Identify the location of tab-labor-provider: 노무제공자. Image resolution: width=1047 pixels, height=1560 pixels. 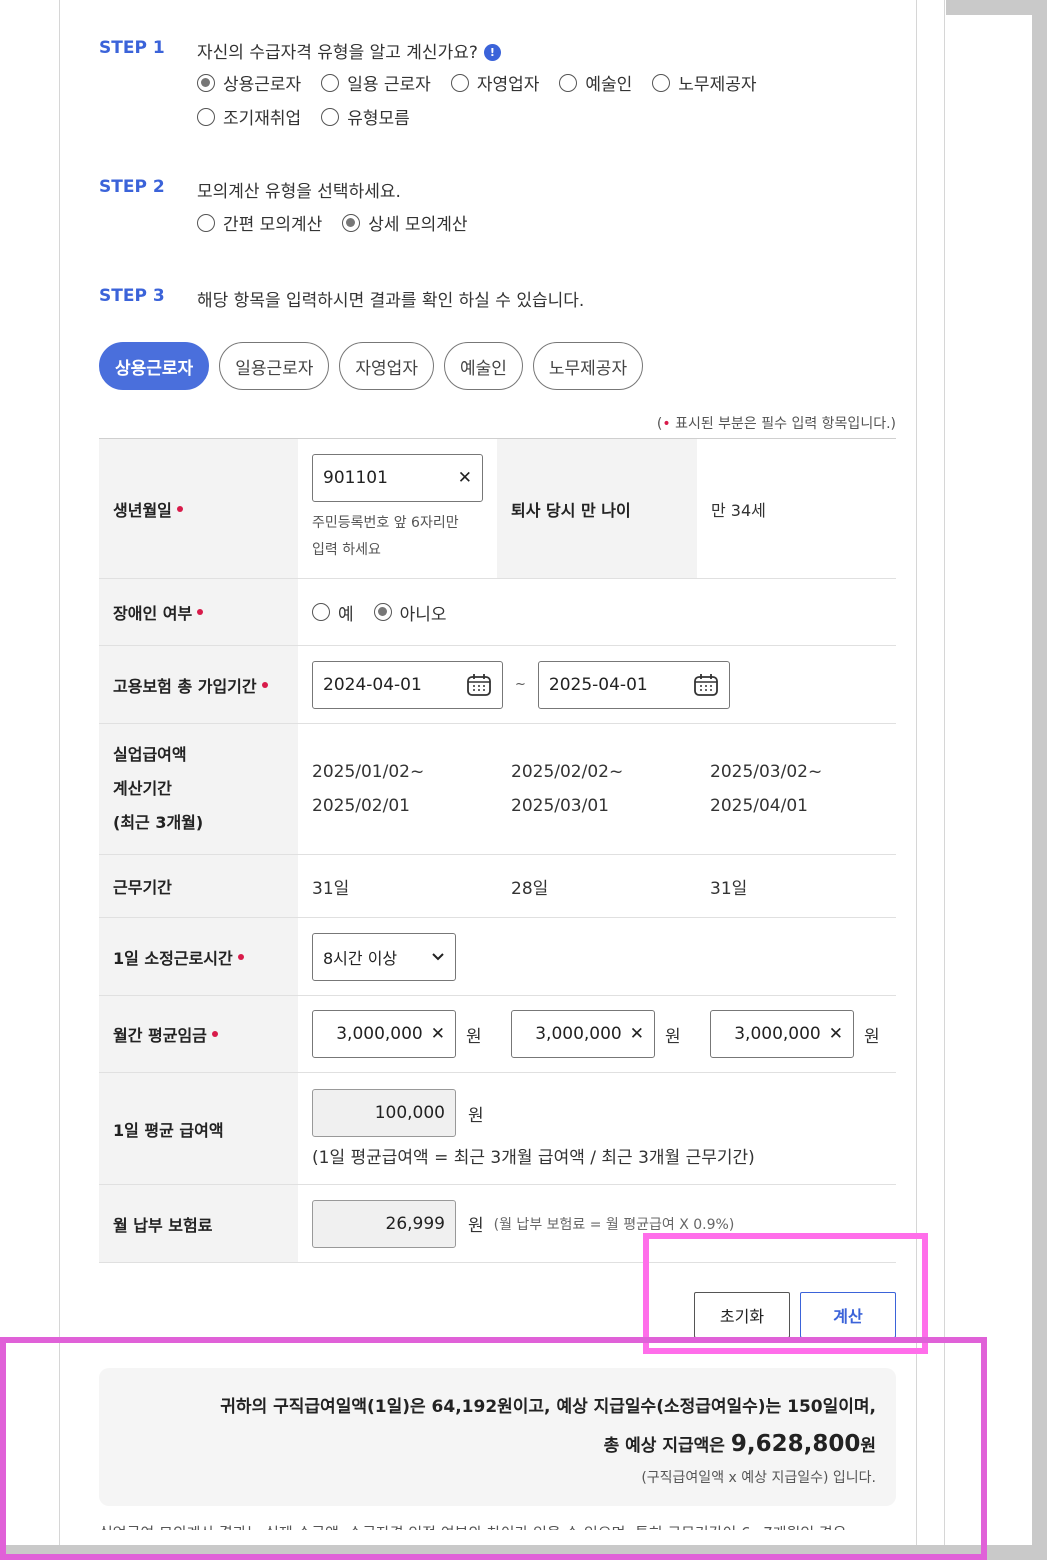
(588, 366).